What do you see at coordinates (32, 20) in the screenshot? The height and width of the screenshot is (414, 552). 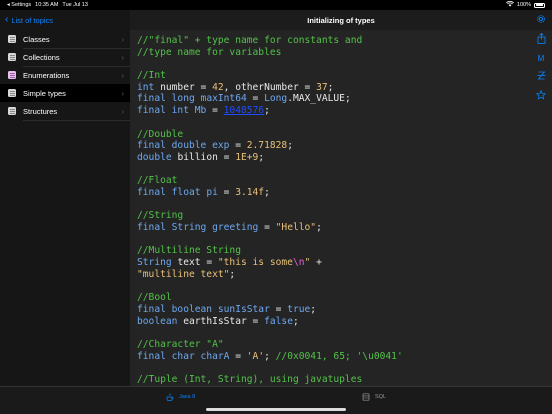 I see `back-to-topics-label: List of topics` at bounding box center [32, 20].